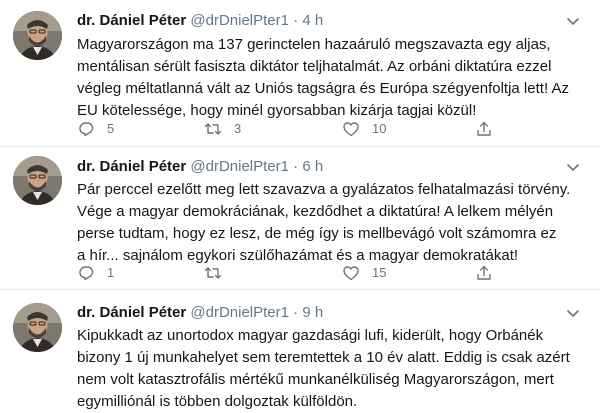 The width and height of the screenshot is (600, 413). What do you see at coordinates (332, 273) in the screenshot?
I see `tweet-actions: 1 15` at bounding box center [332, 273].